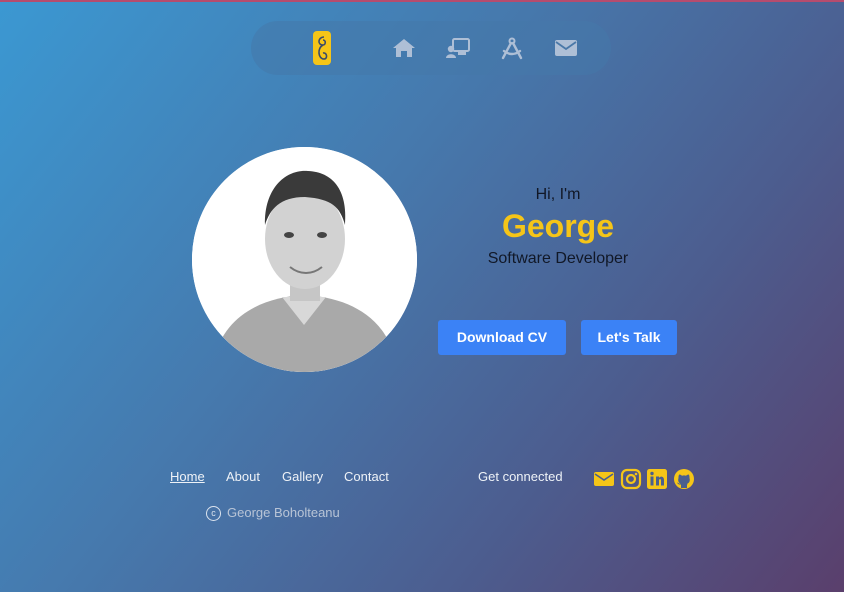 The height and width of the screenshot is (592, 844). I want to click on nav-presentation-user-icon, so click(458, 48).